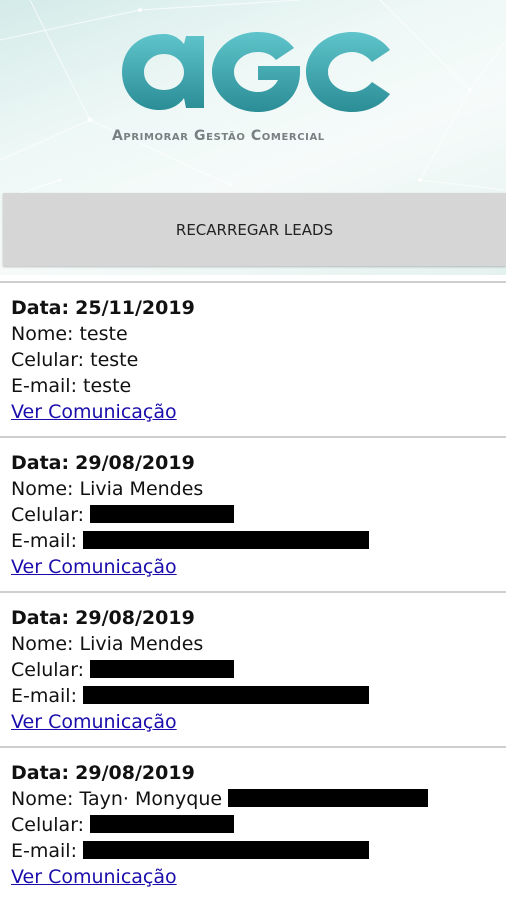 This screenshot has width=506, height=901. I want to click on lead-name-row: Nome: teste, so click(258, 334).